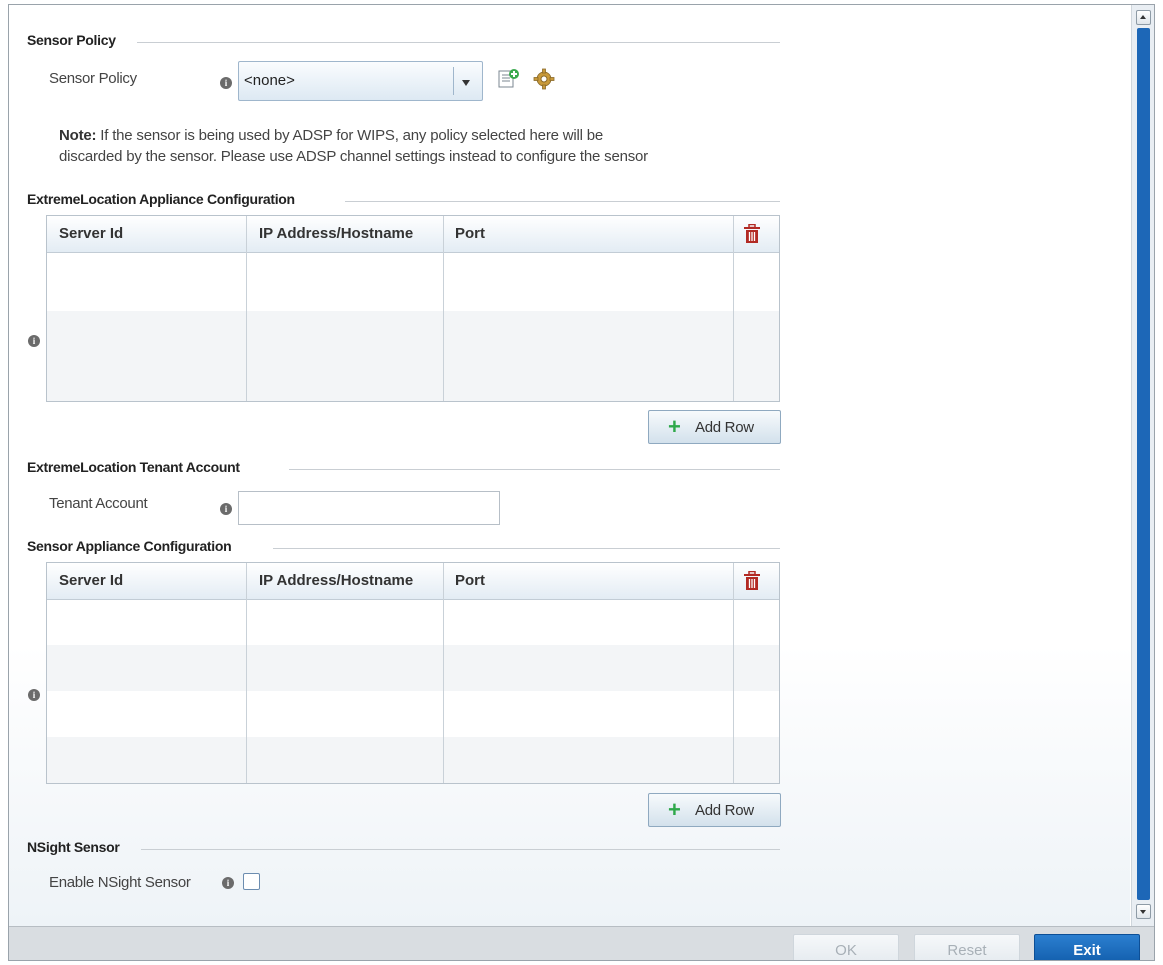  I want to click on scroll-down-button, so click(1143, 911).